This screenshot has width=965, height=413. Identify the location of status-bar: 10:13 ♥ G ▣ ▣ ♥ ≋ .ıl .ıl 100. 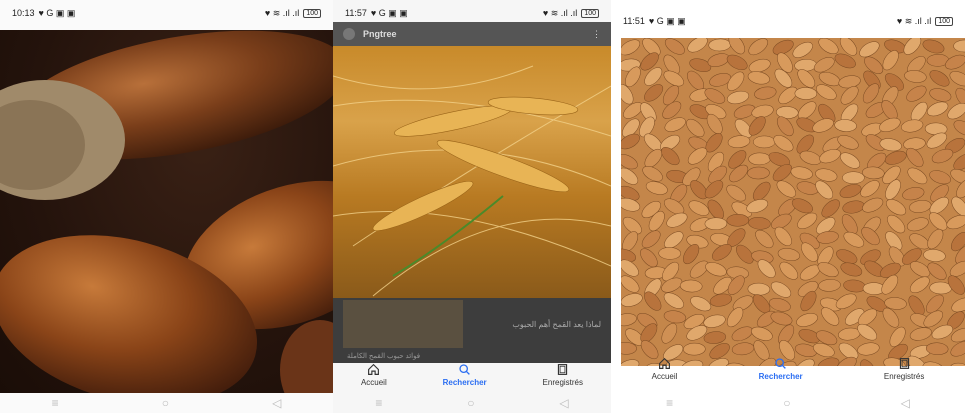
(166, 13).